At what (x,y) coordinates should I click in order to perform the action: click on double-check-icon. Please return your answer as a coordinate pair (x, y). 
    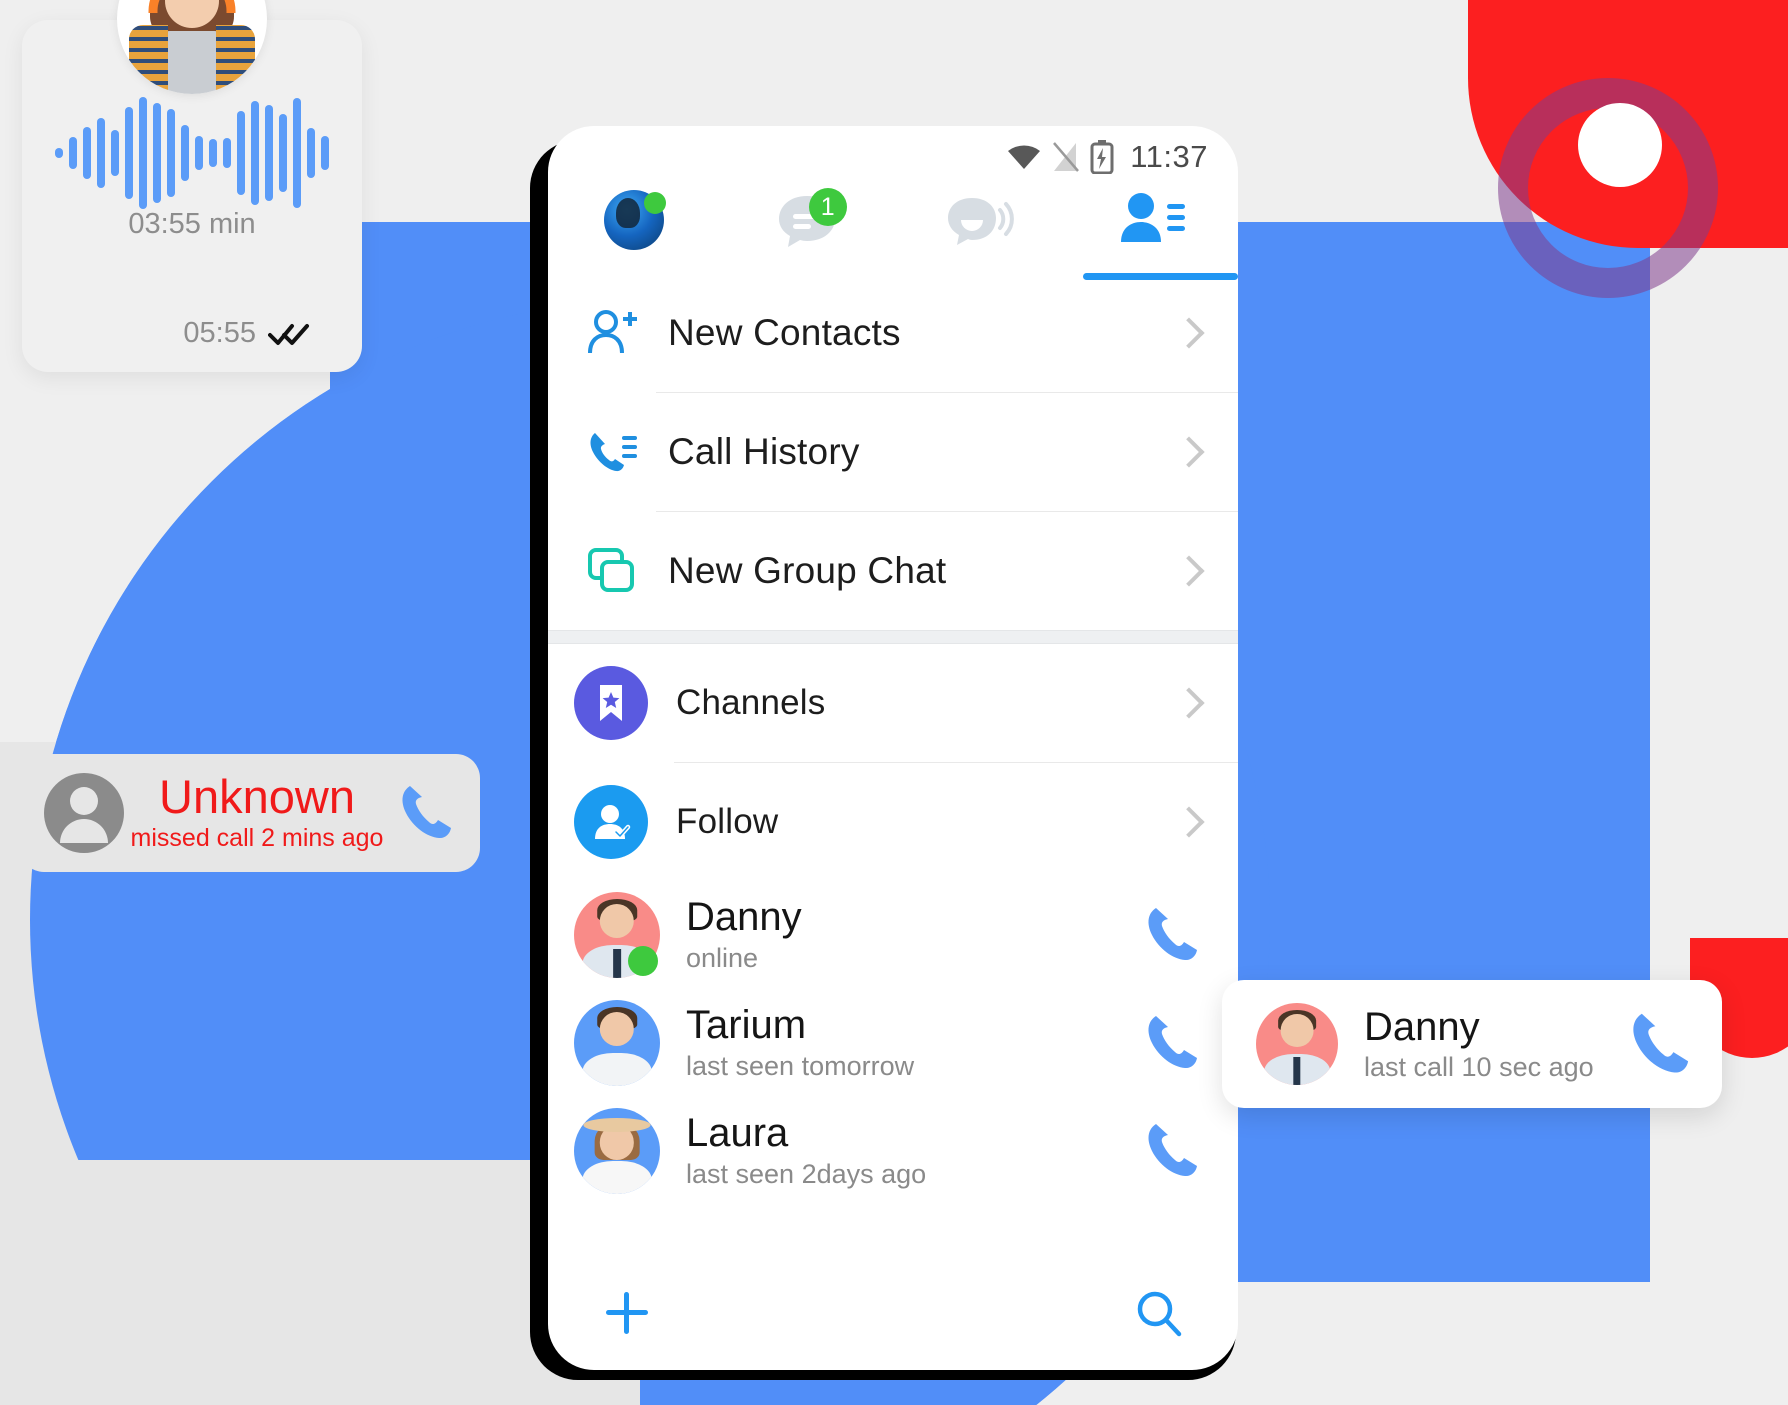
    Looking at the image, I should click on (288, 334).